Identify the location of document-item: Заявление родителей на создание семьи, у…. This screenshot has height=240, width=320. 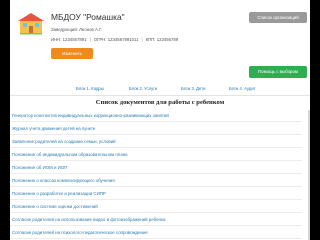
(156, 142).